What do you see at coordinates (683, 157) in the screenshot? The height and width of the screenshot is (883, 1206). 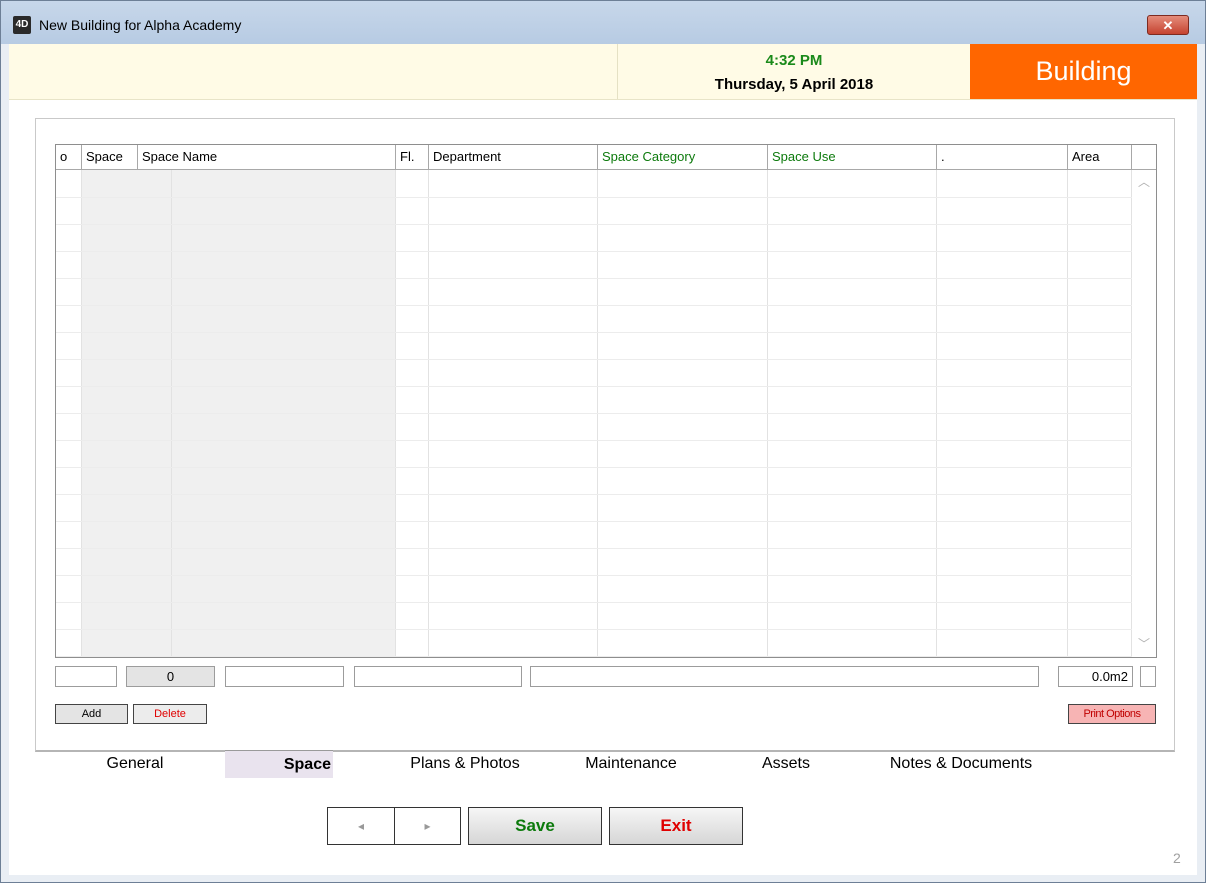 I see `column-header-space-category: Space Category` at bounding box center [683, 157].